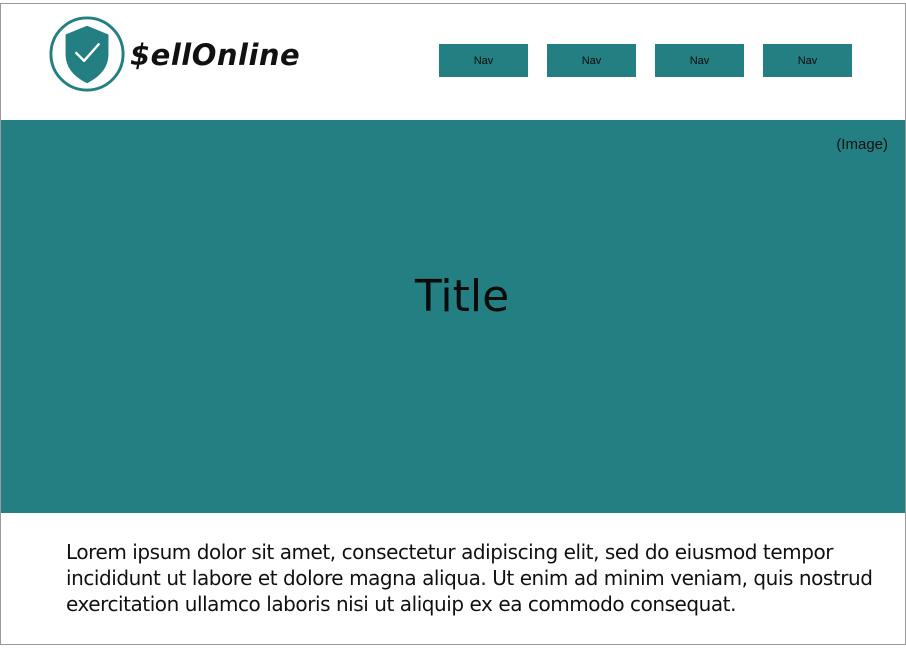 The image size is (906, 649). I want to click on nav-button-2: Nav, so click(591, 60).